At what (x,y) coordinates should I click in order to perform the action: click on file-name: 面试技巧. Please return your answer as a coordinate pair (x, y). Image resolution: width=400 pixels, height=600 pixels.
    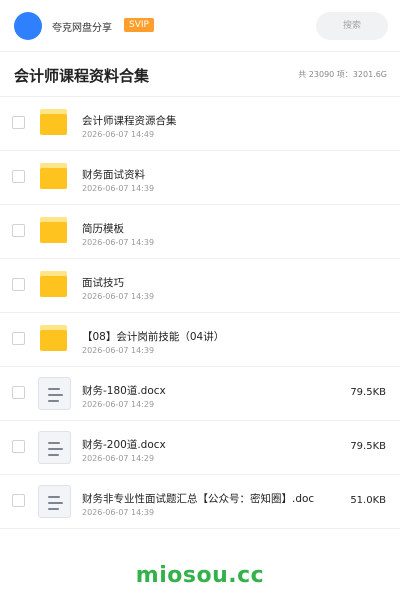
    Looking at the image, I should click on (103, 282).